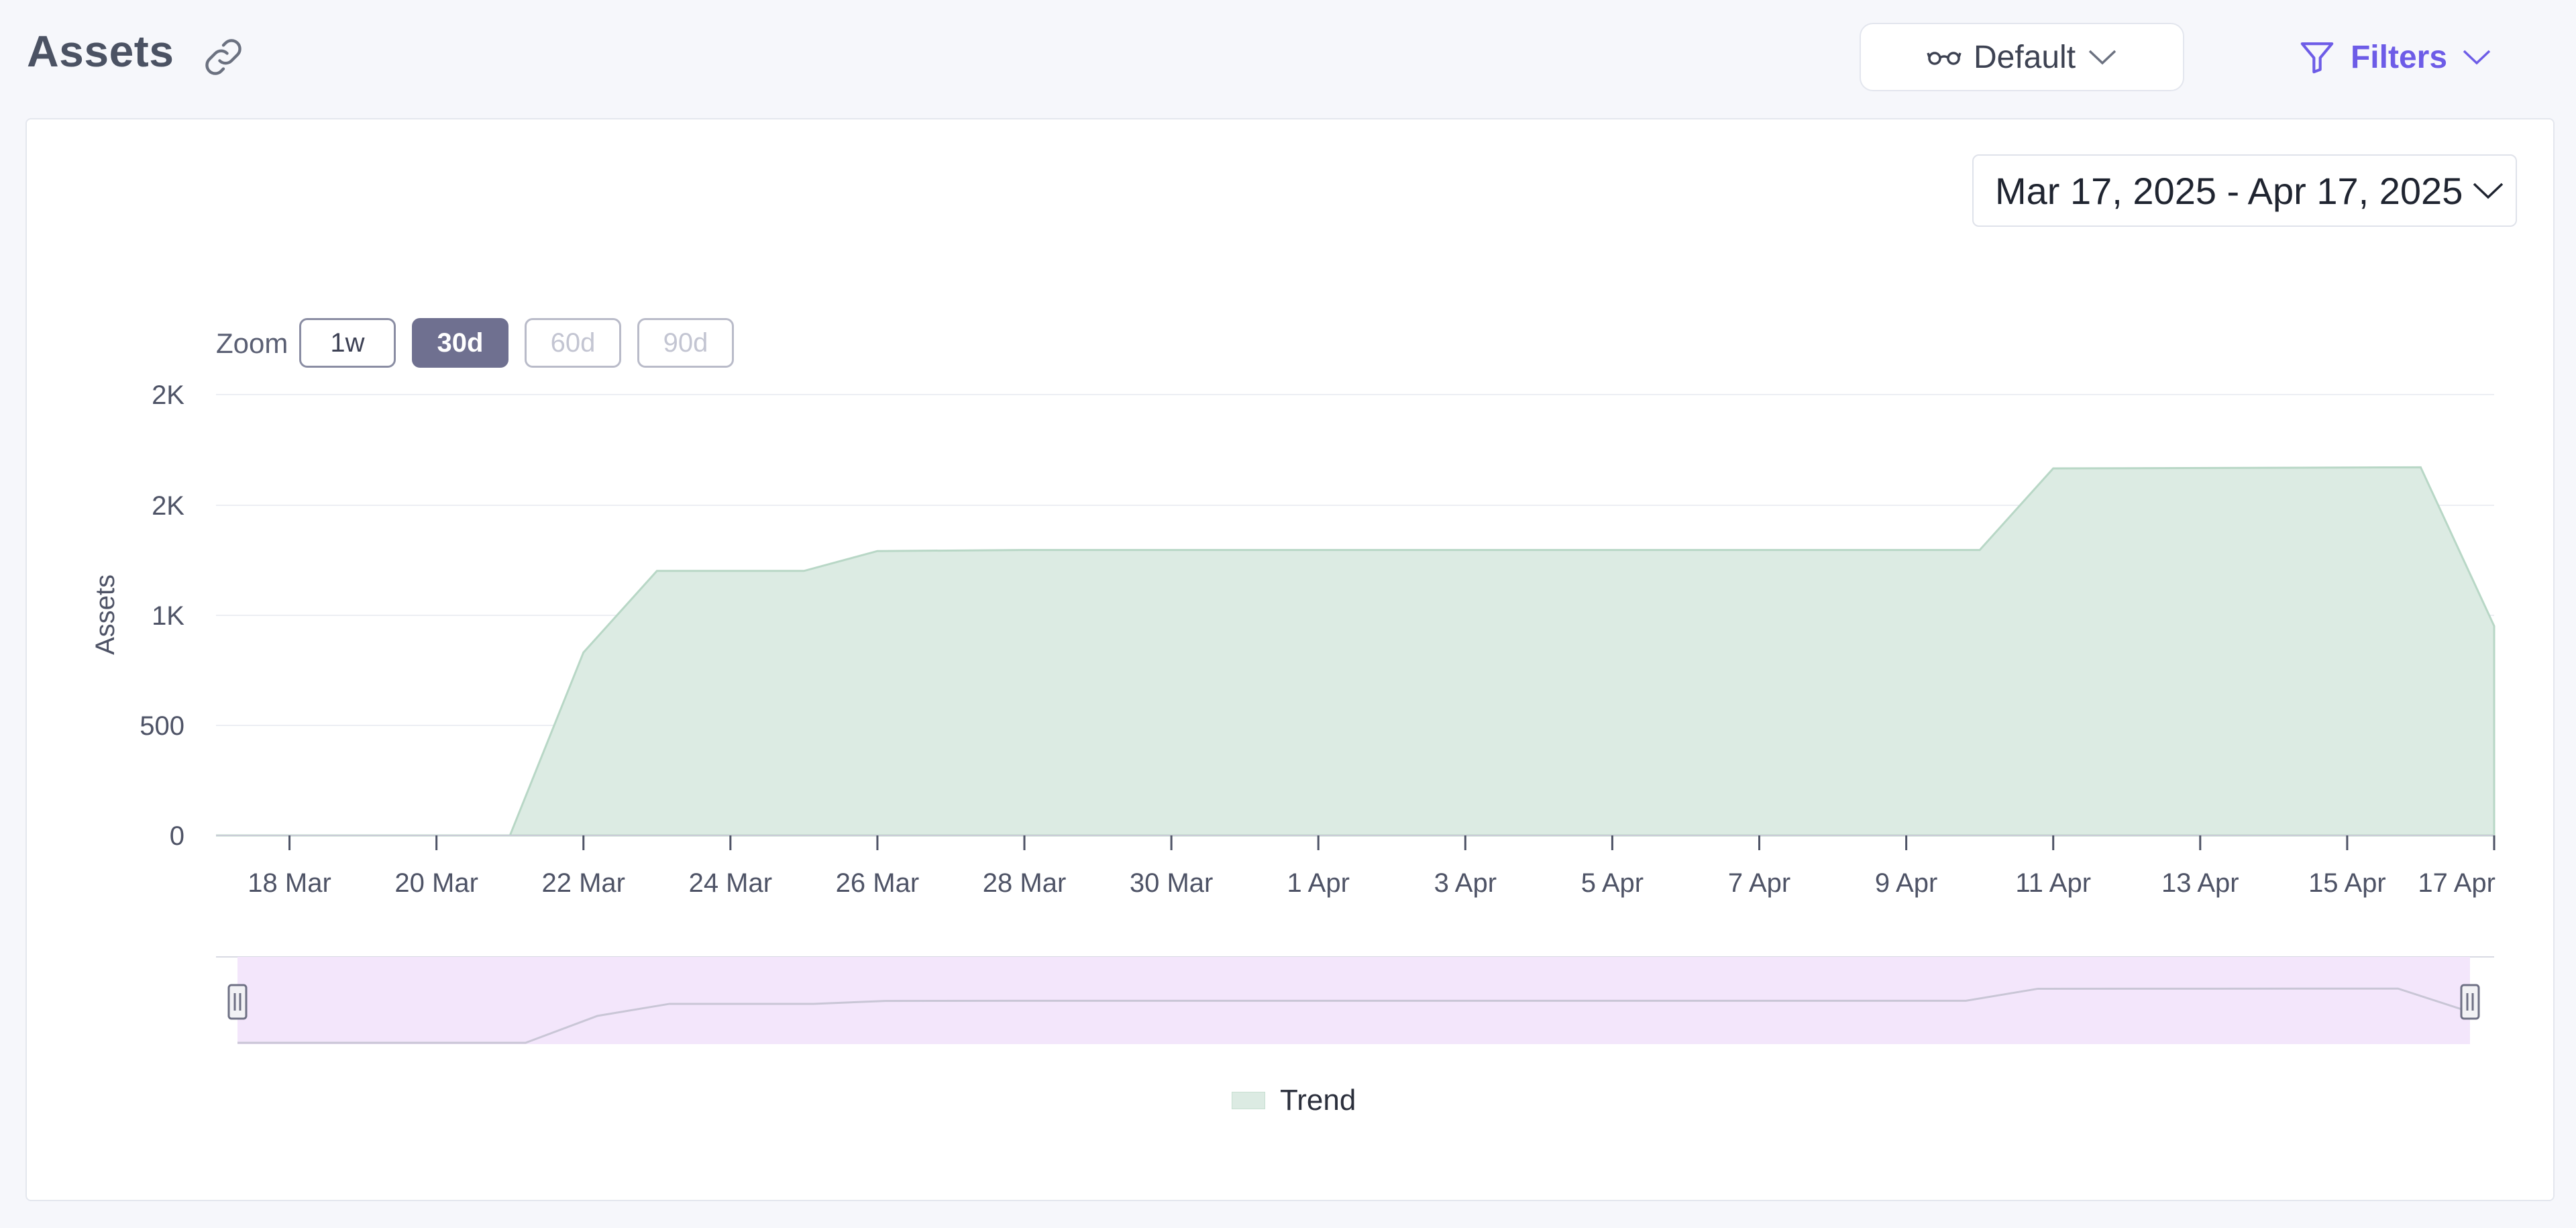 This screenshot has width=2576, height=1228. What do you see at coordinates (1759, 883) in the screenshot?
I see `x-tick-label: 7 Apr` at bounding box center [1759, 883].